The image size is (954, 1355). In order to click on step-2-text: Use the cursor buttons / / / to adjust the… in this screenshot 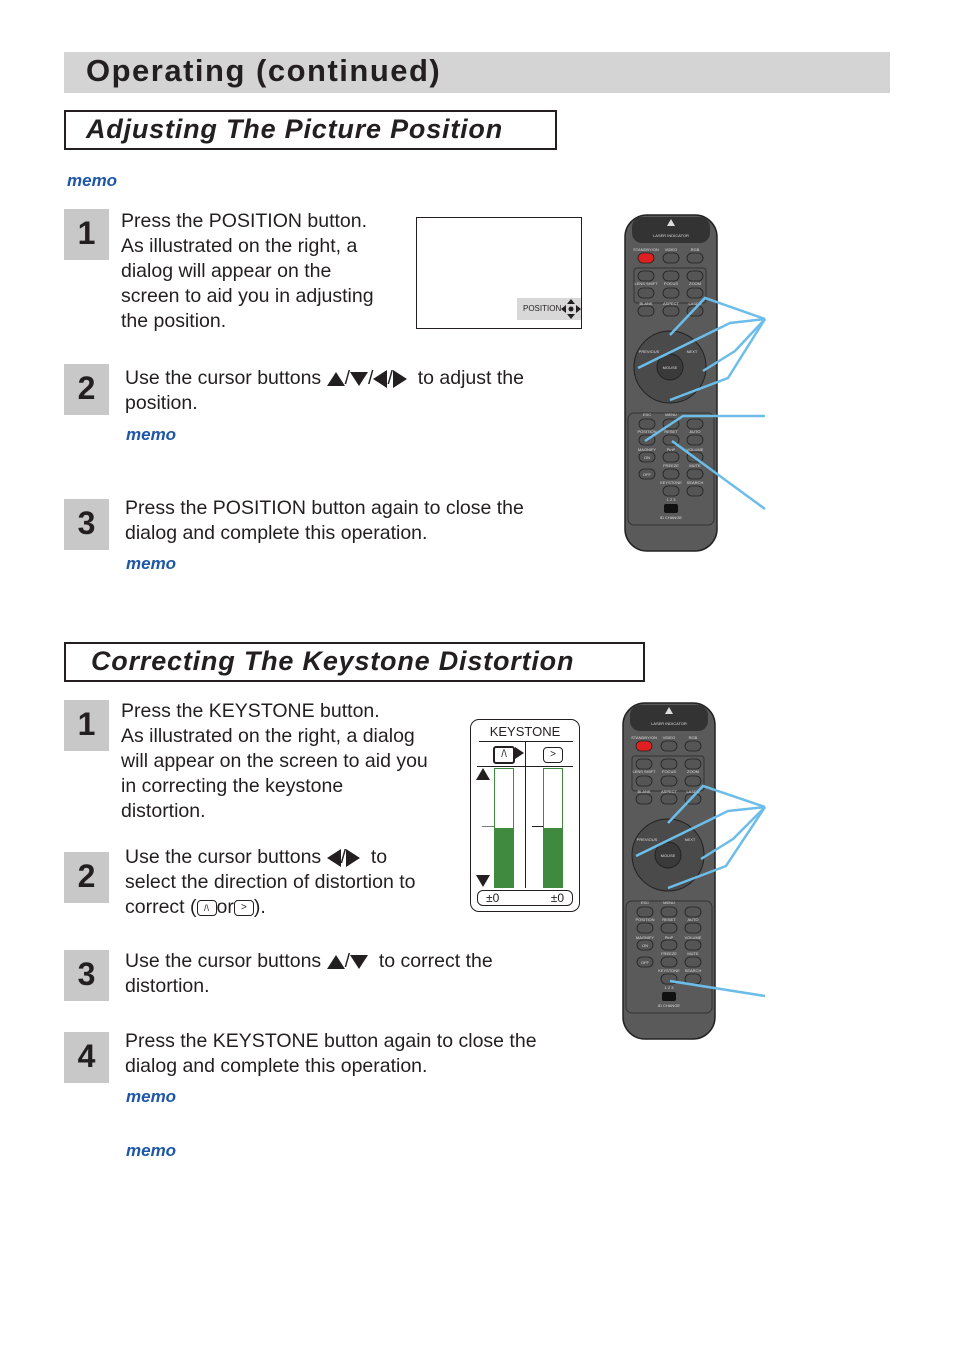, I will do `click(324, 391)`.